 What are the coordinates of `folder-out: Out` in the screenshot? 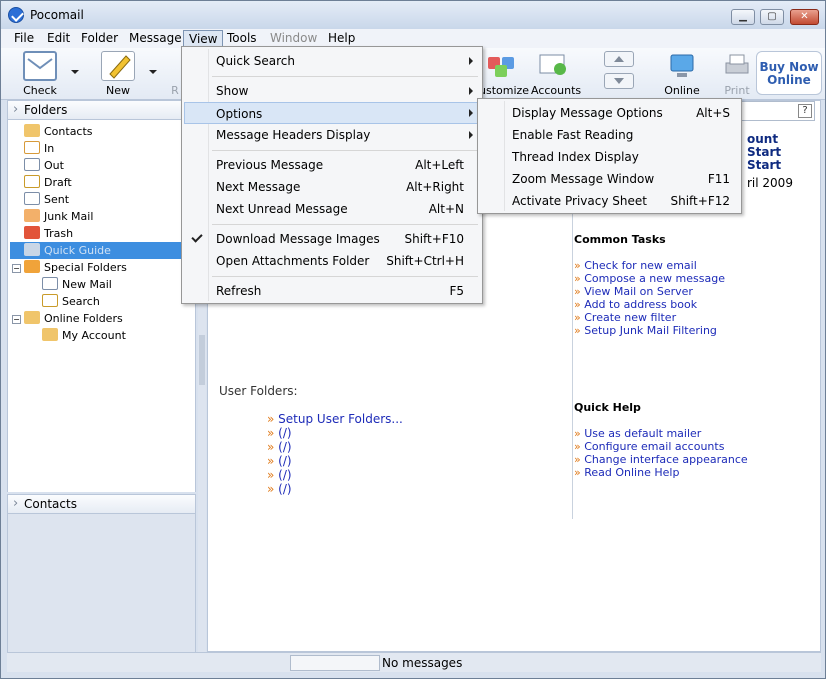 It's located at (44, 165).